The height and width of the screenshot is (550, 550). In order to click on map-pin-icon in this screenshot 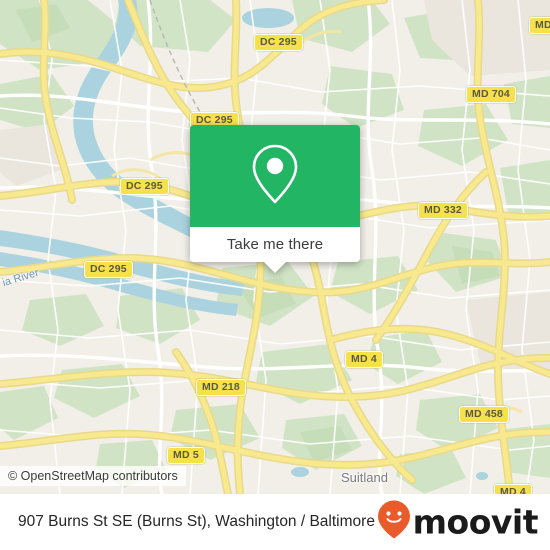, I will do `click(275, 176)`.